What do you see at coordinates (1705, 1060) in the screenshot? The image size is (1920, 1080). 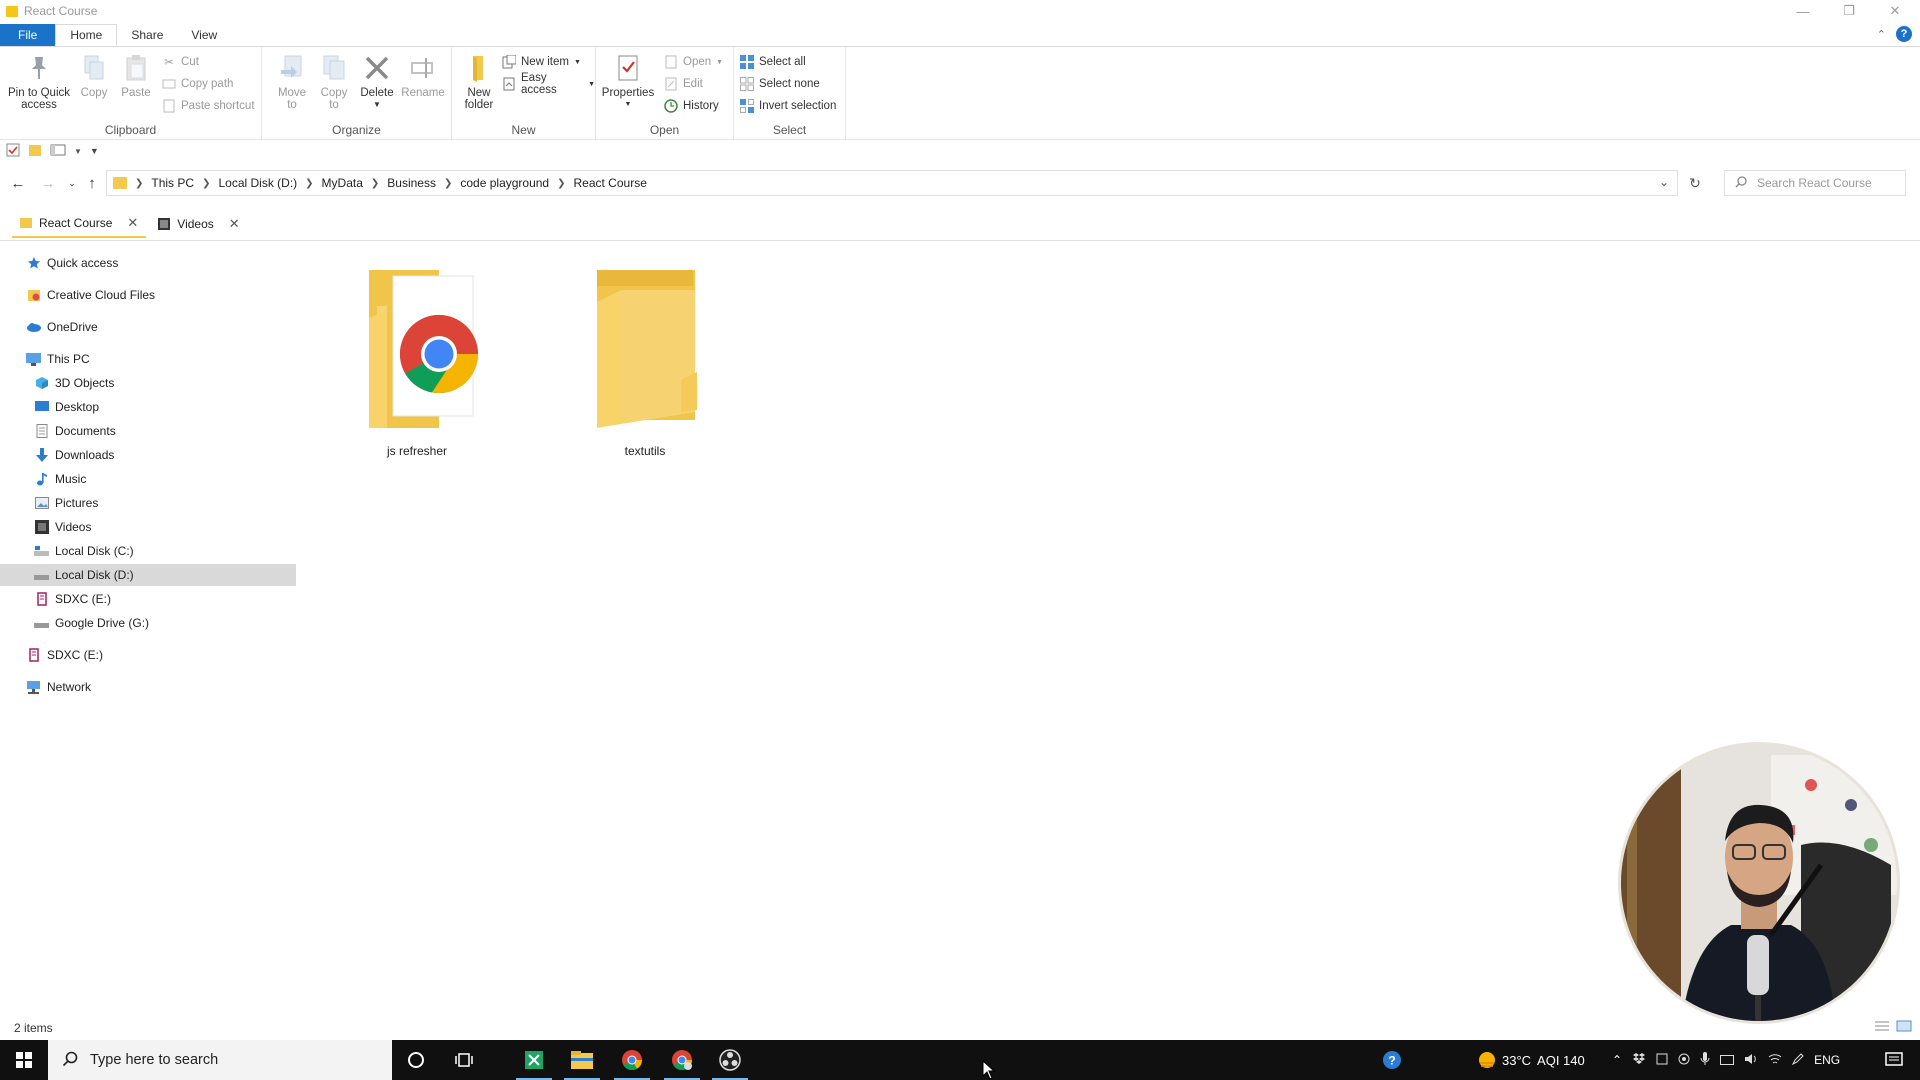 I see `microphone-icon` at bounding box center [1705, 1060].